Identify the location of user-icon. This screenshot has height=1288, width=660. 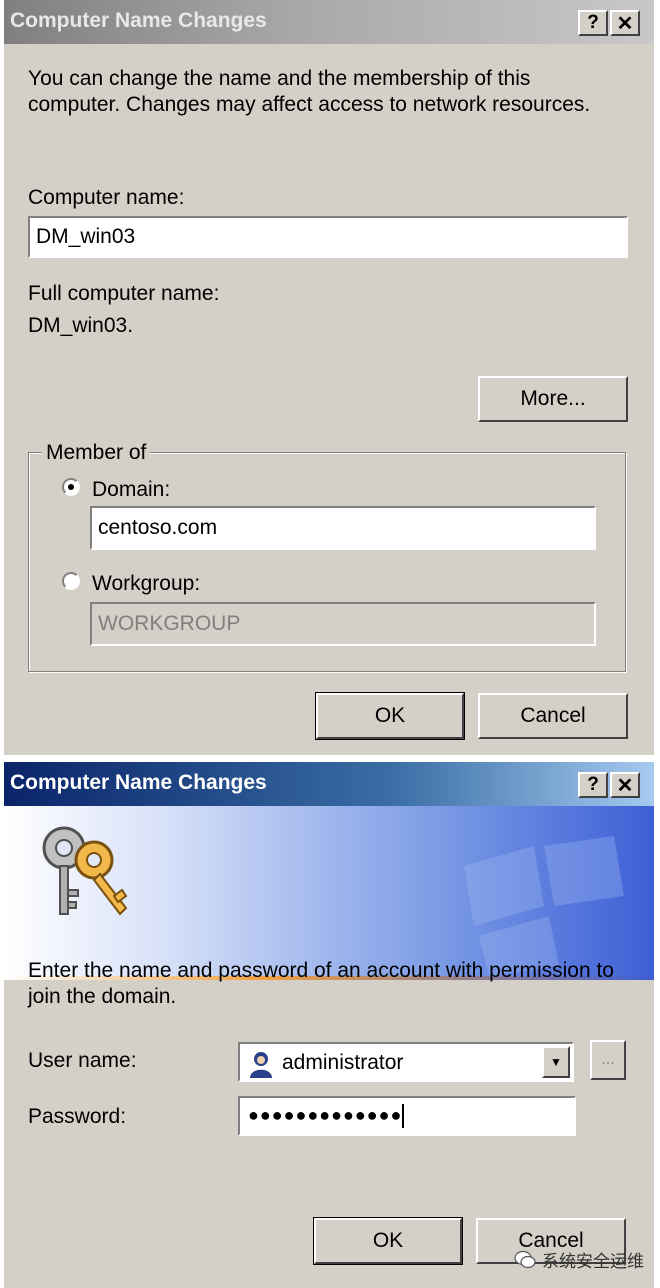
(261, 1065).